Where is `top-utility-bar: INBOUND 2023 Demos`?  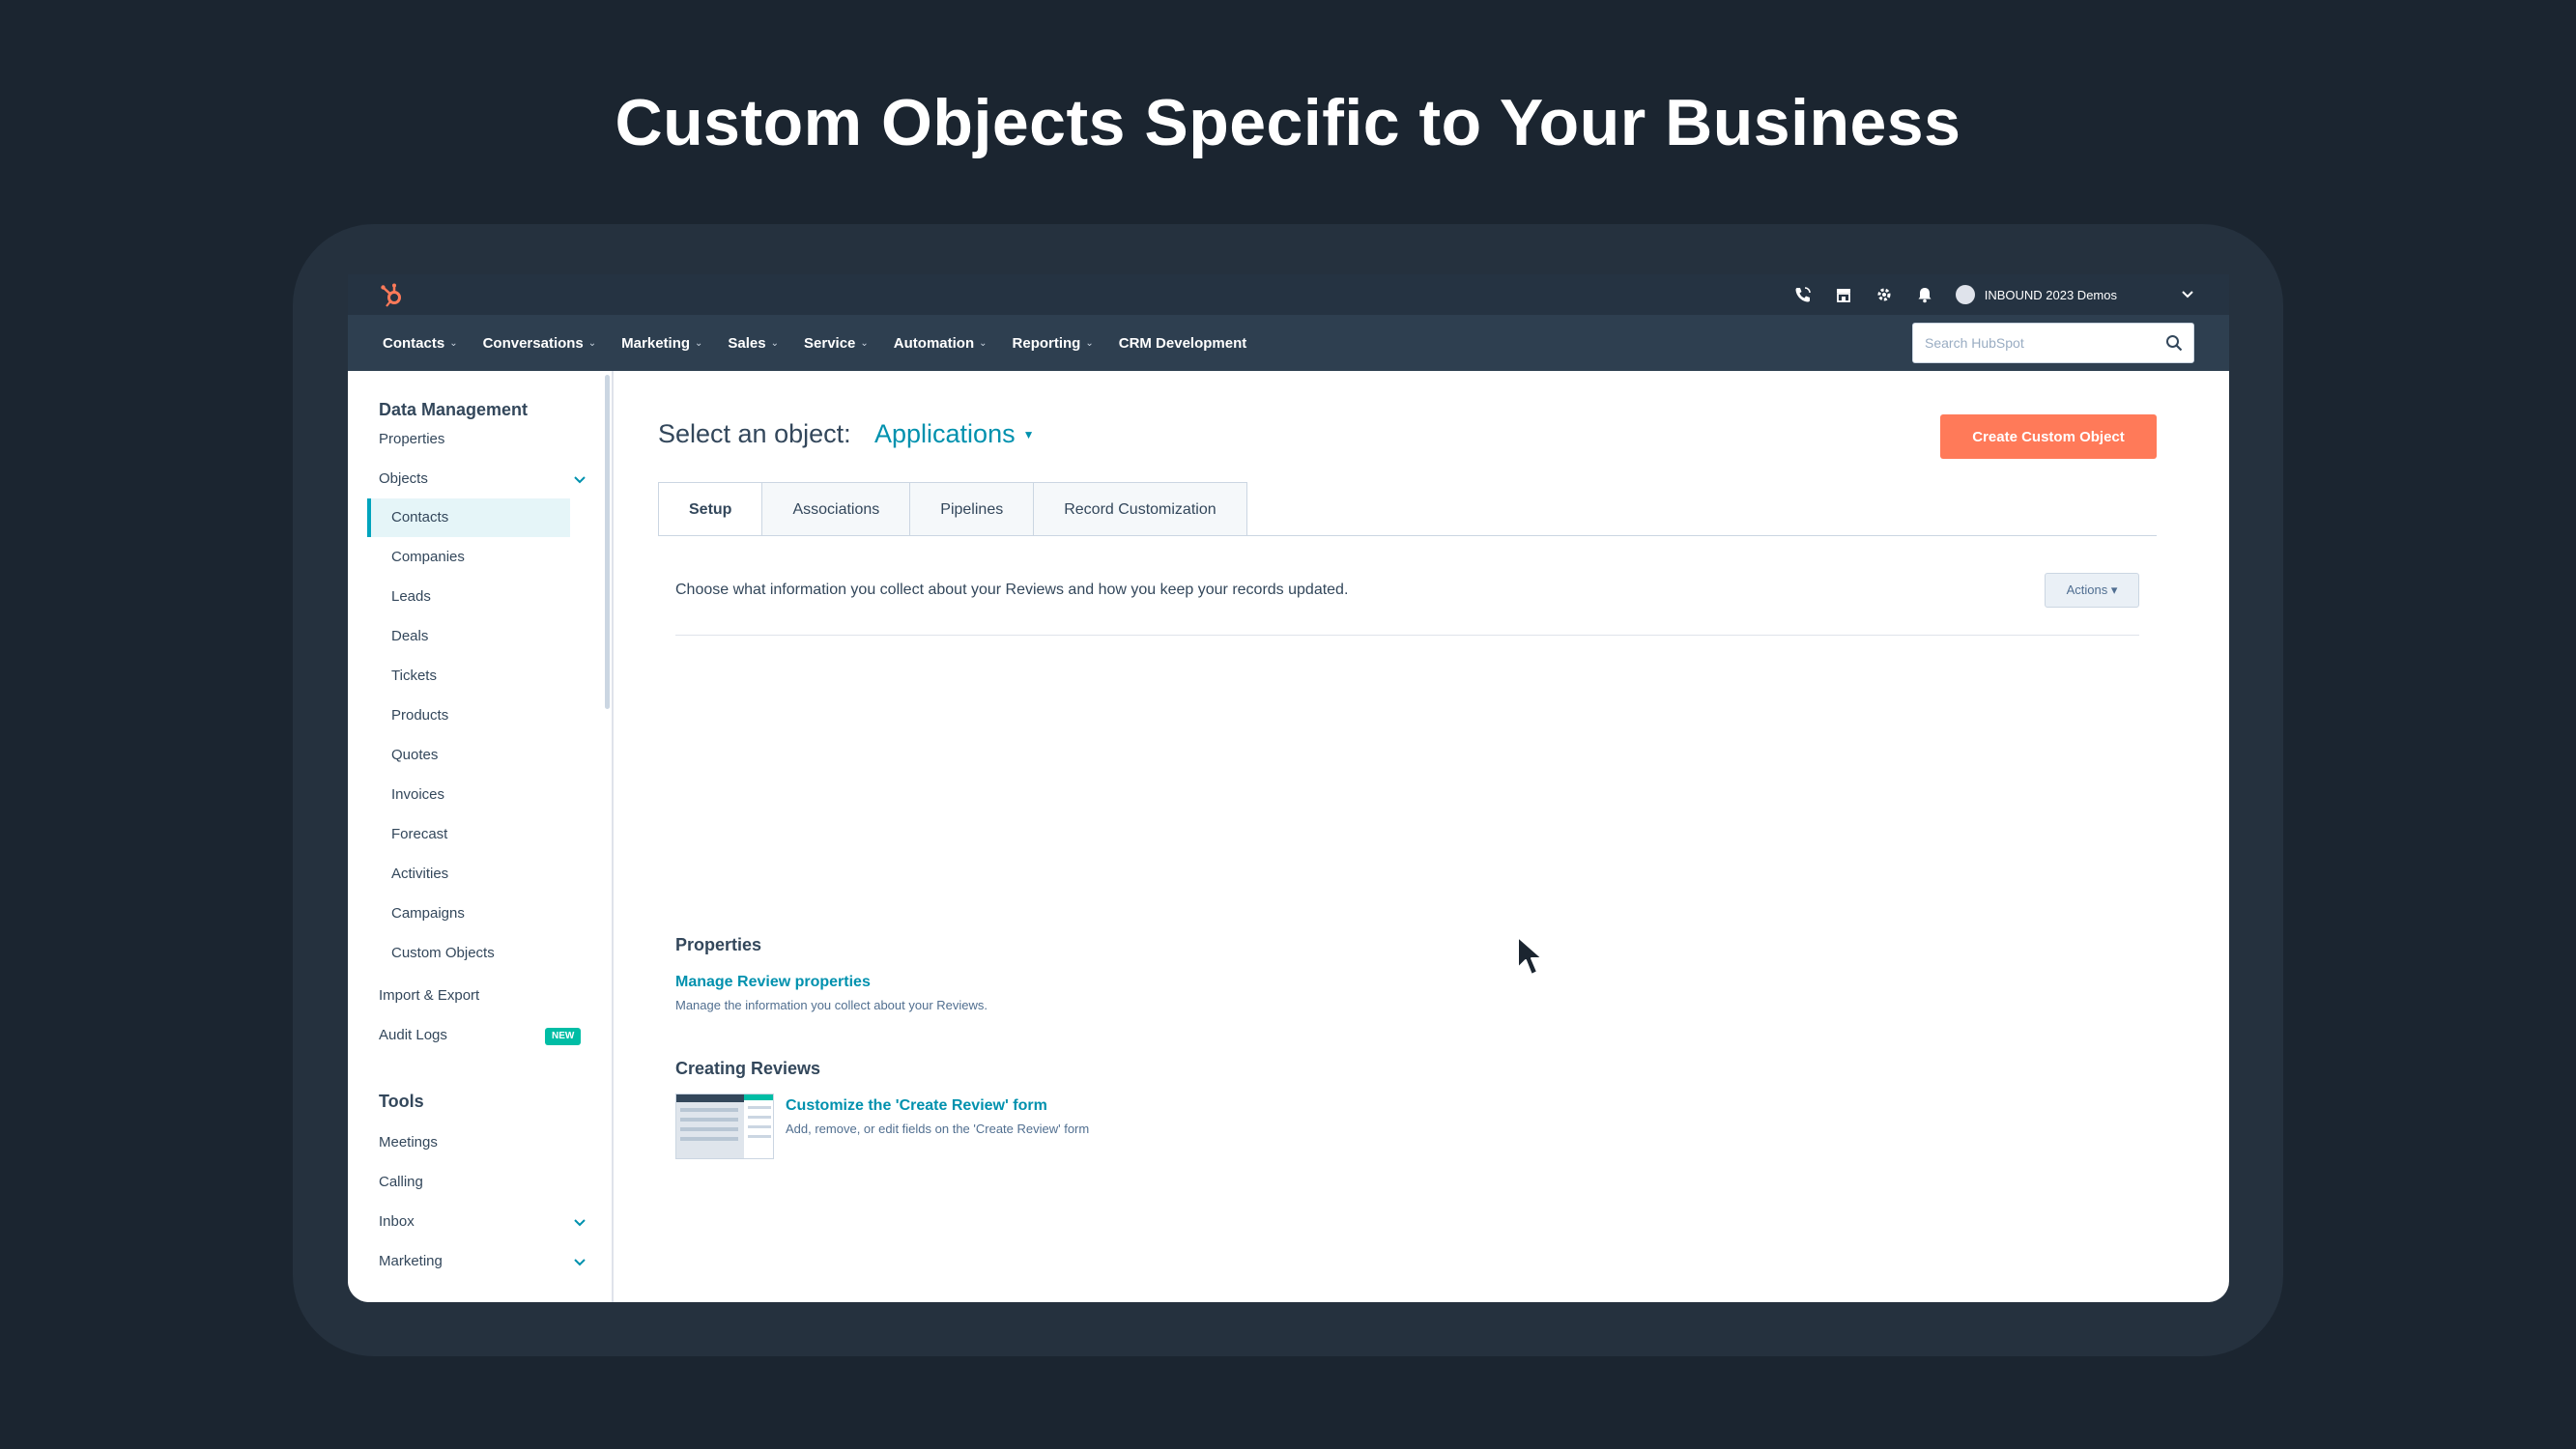
top-utility-bar: INBOUND 2023 Demos is located at coordinates (1289, 294).